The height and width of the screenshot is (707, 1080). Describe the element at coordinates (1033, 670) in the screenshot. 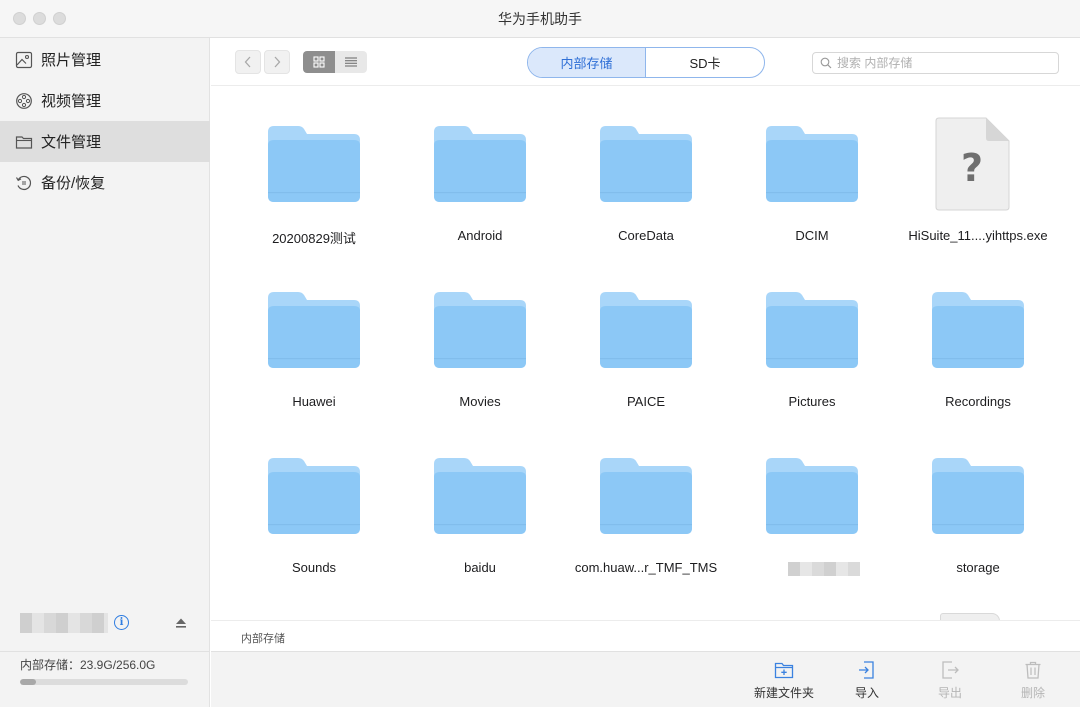

I see `trash-icon` at that location.